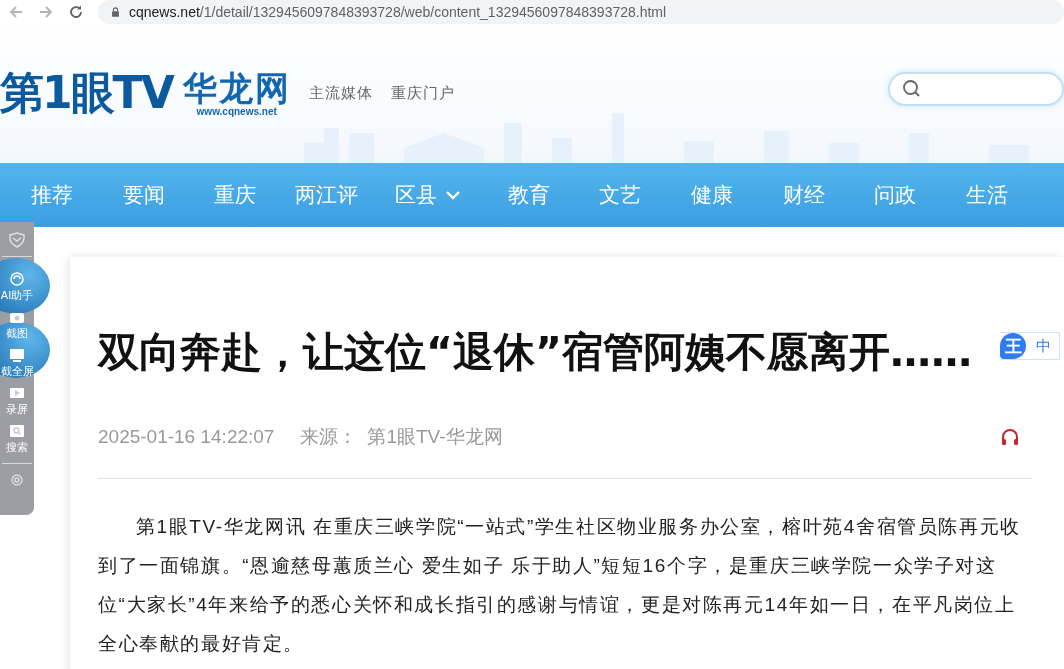  Describe the element at coordinates (143, 195) in the screenshot. I see `nav-link: 要闻` at that location.